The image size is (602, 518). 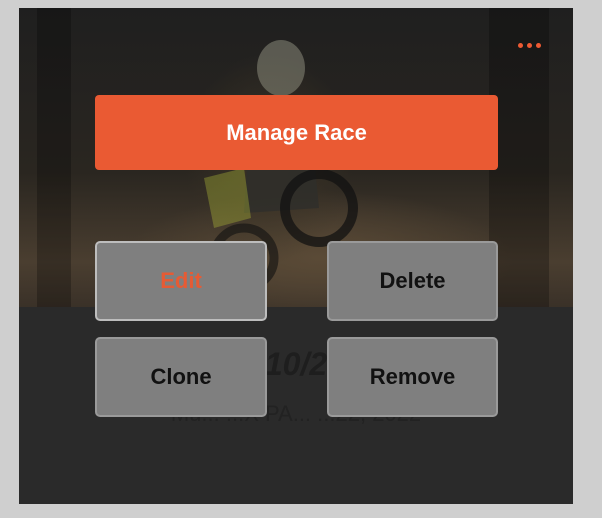 I want to click on manage-race-button: Manage Race, so click(x=296, y=132).